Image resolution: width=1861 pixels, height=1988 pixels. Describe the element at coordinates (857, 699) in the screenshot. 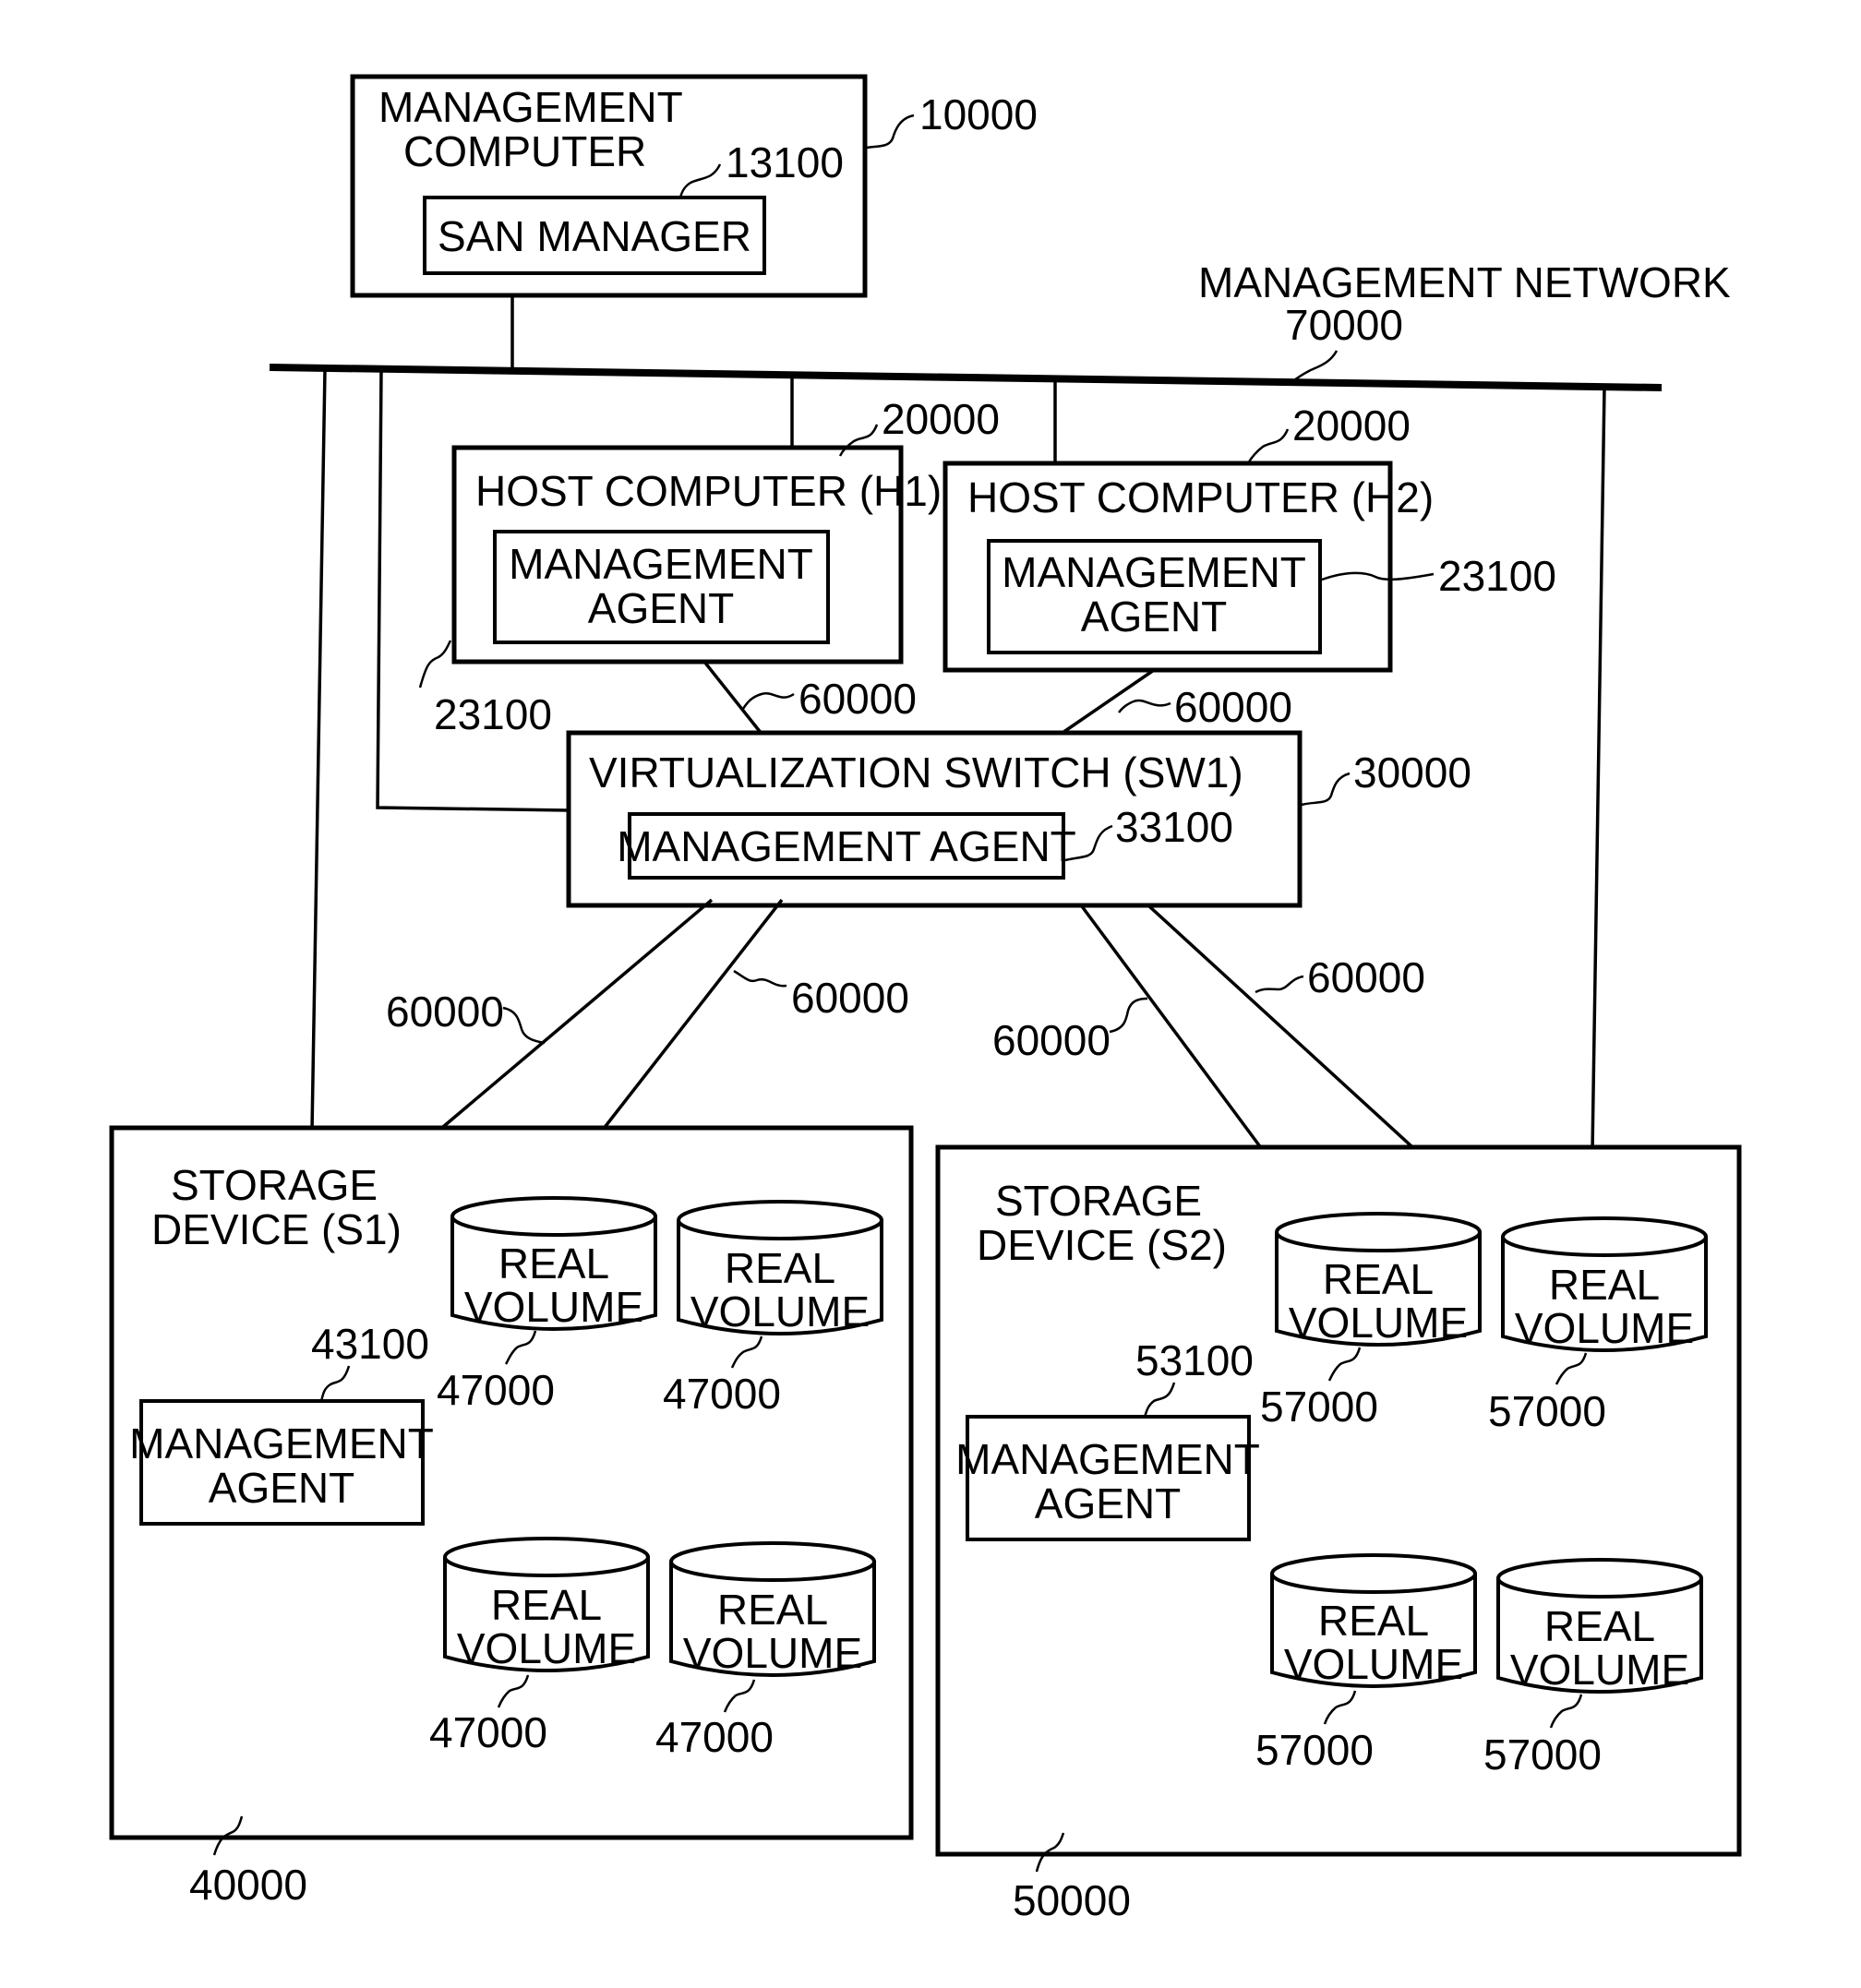

I see `fc-link-h1-ref: 60000` at that location.